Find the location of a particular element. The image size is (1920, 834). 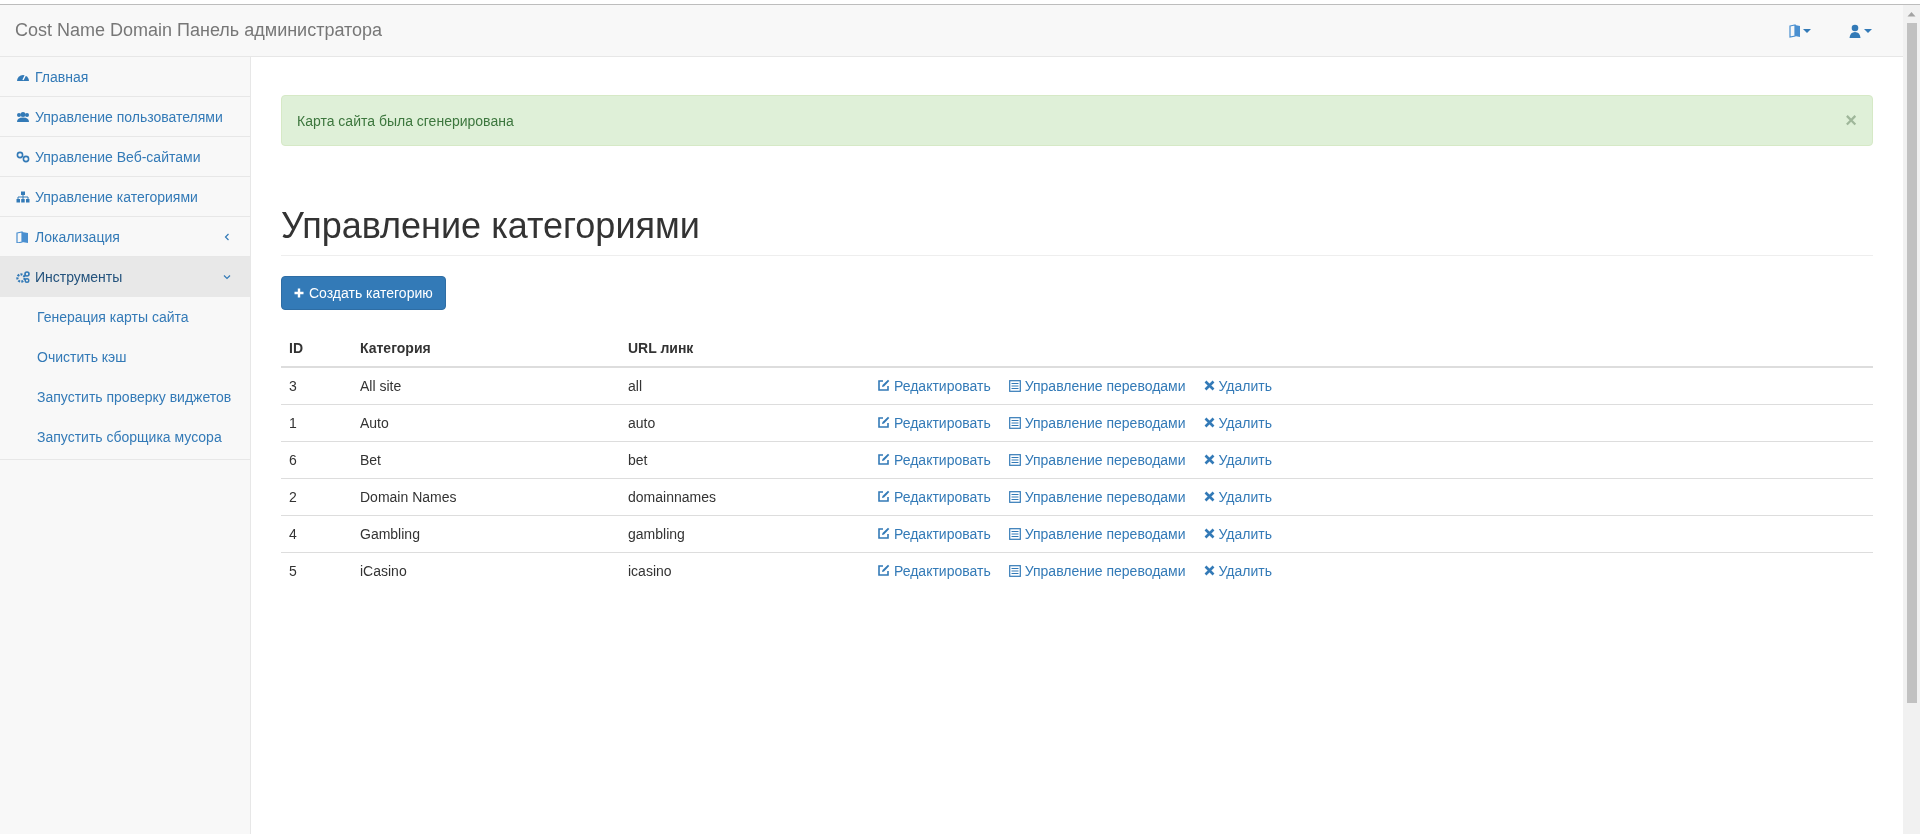

sidebar-item: Инструменты is located at coordinates (125, 277).